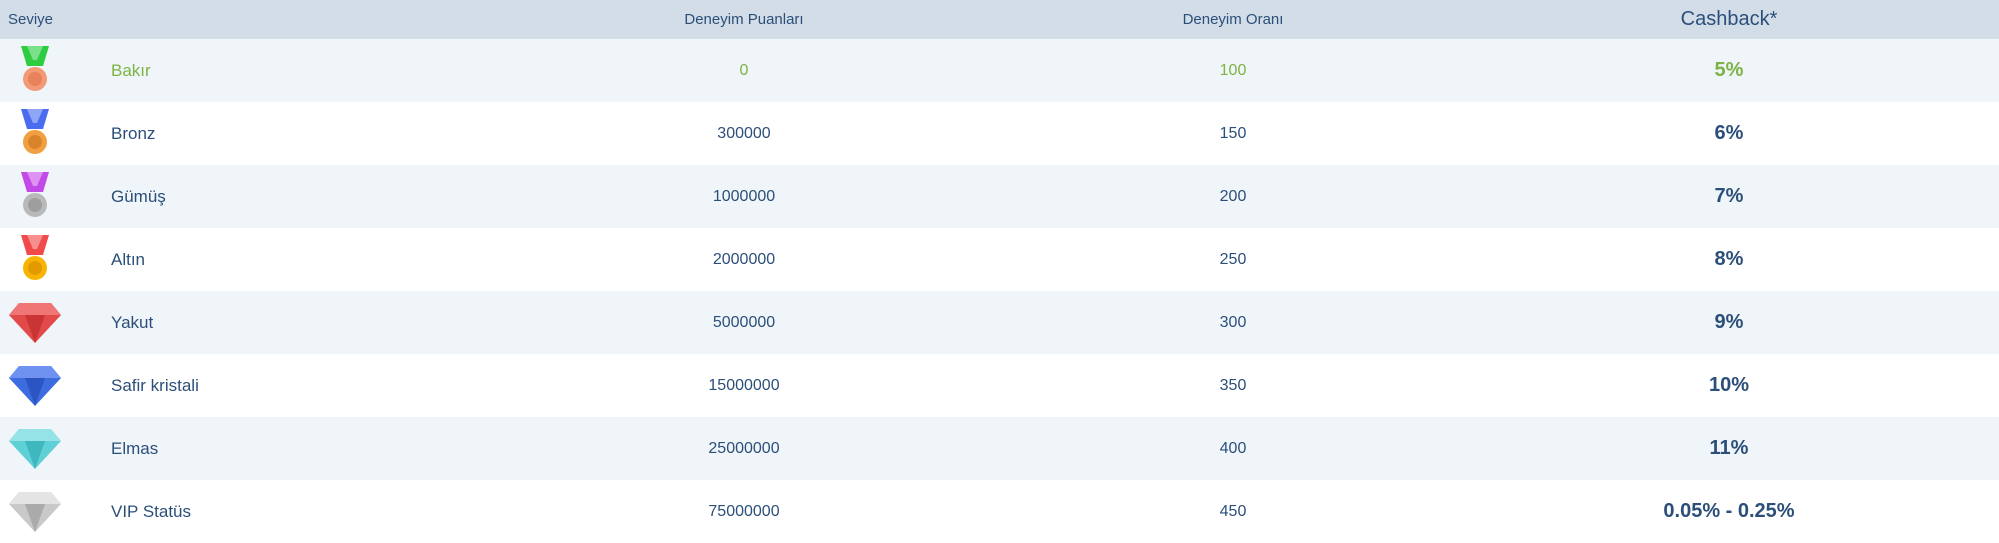 Image resolution: width=1999 pixels, height=543 pixels. What do you see at coordinates (132, 322) in the screenshot?
I see `level-name: Yakut` at bounding box center [132, 322].